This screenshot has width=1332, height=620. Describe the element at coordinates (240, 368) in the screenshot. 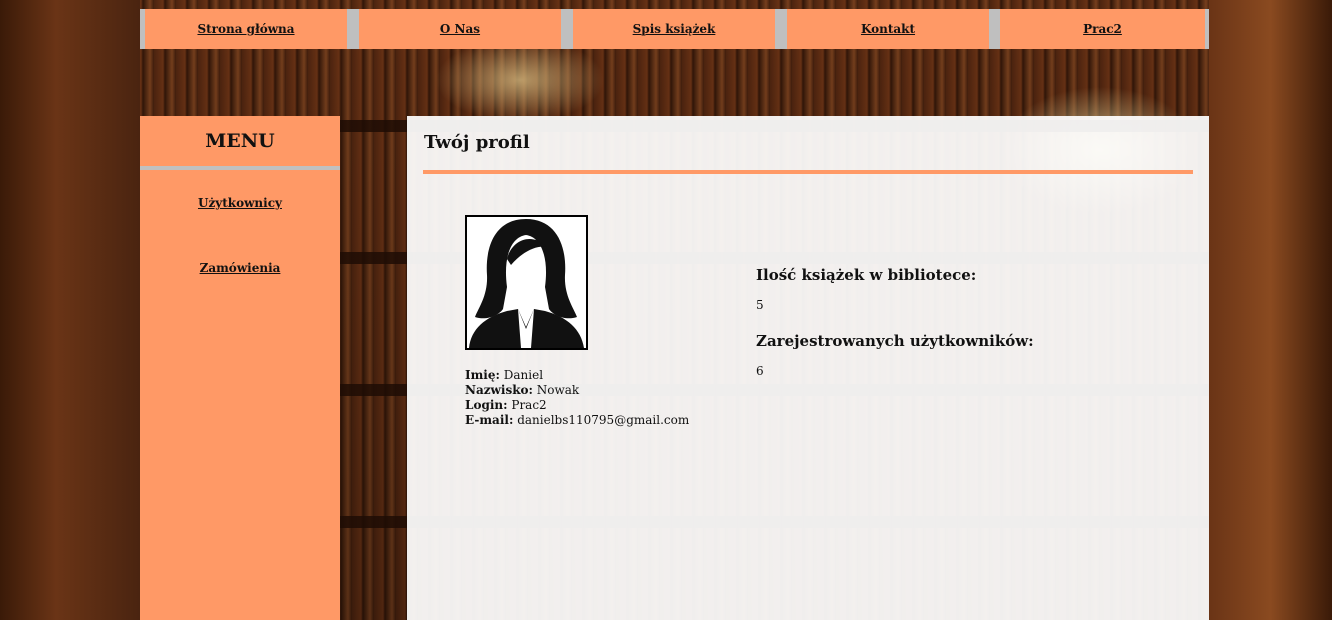

I see `sidebar-menu: MENU Użytkownicy Zamówienia` at that location.